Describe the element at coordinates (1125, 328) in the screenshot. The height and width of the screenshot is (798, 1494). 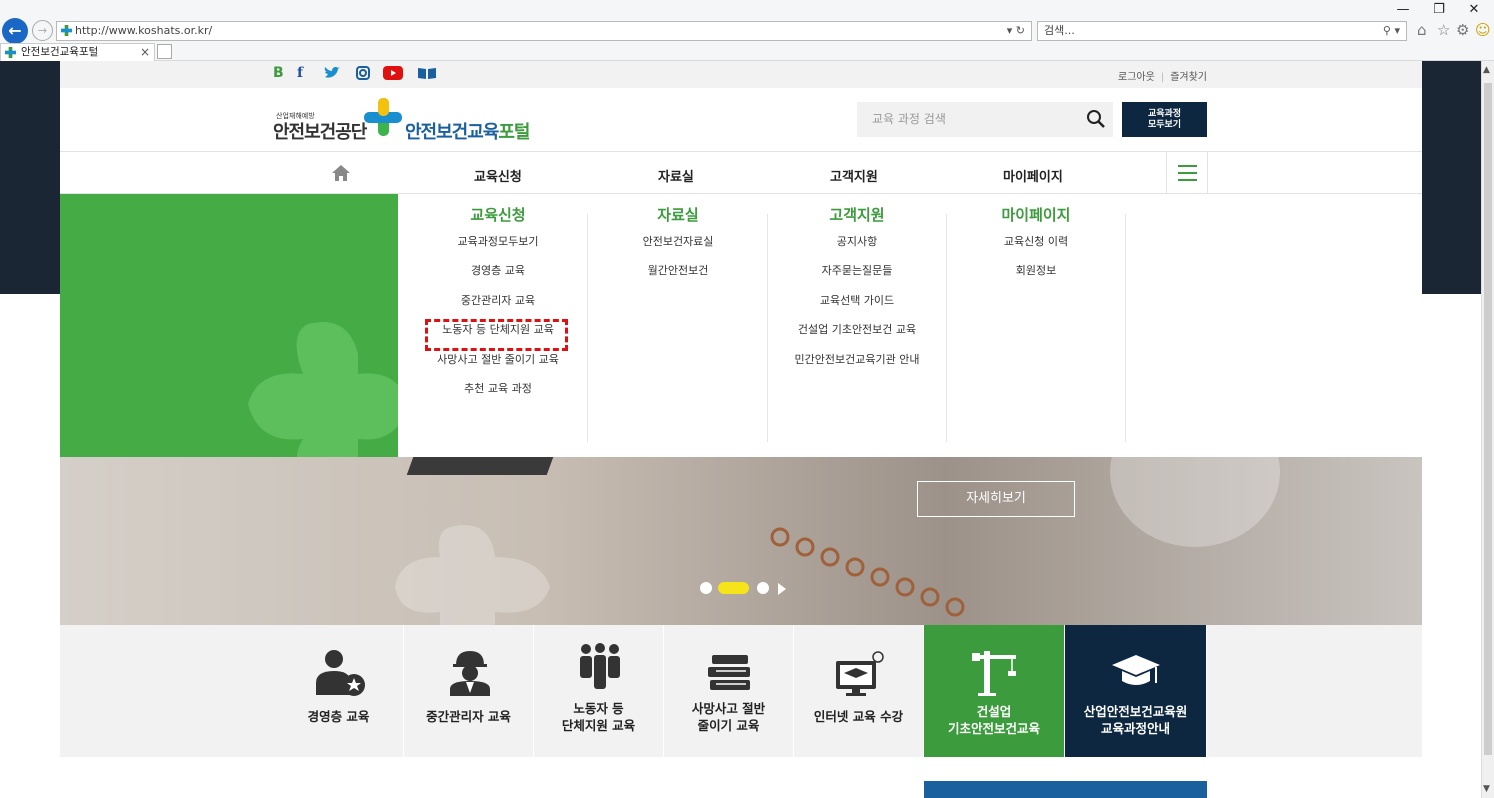
I see `column-divider` at that location.